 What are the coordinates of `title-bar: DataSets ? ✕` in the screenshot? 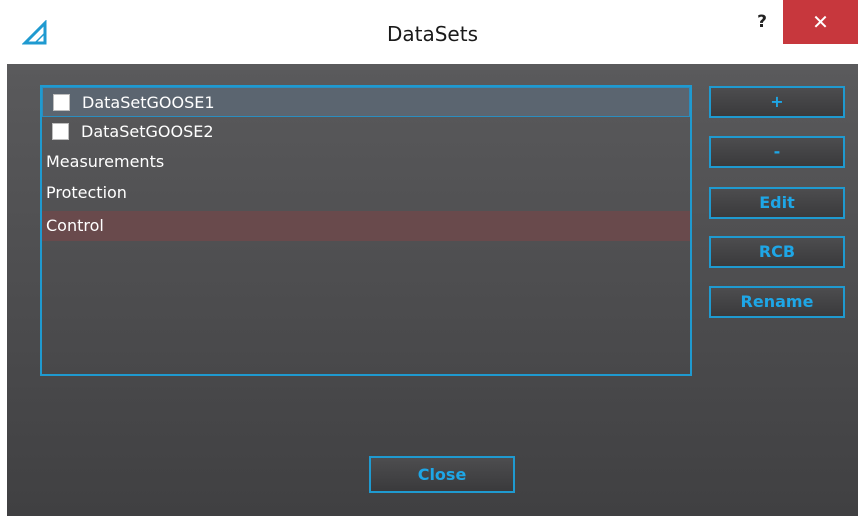 It's located at (432, 32).